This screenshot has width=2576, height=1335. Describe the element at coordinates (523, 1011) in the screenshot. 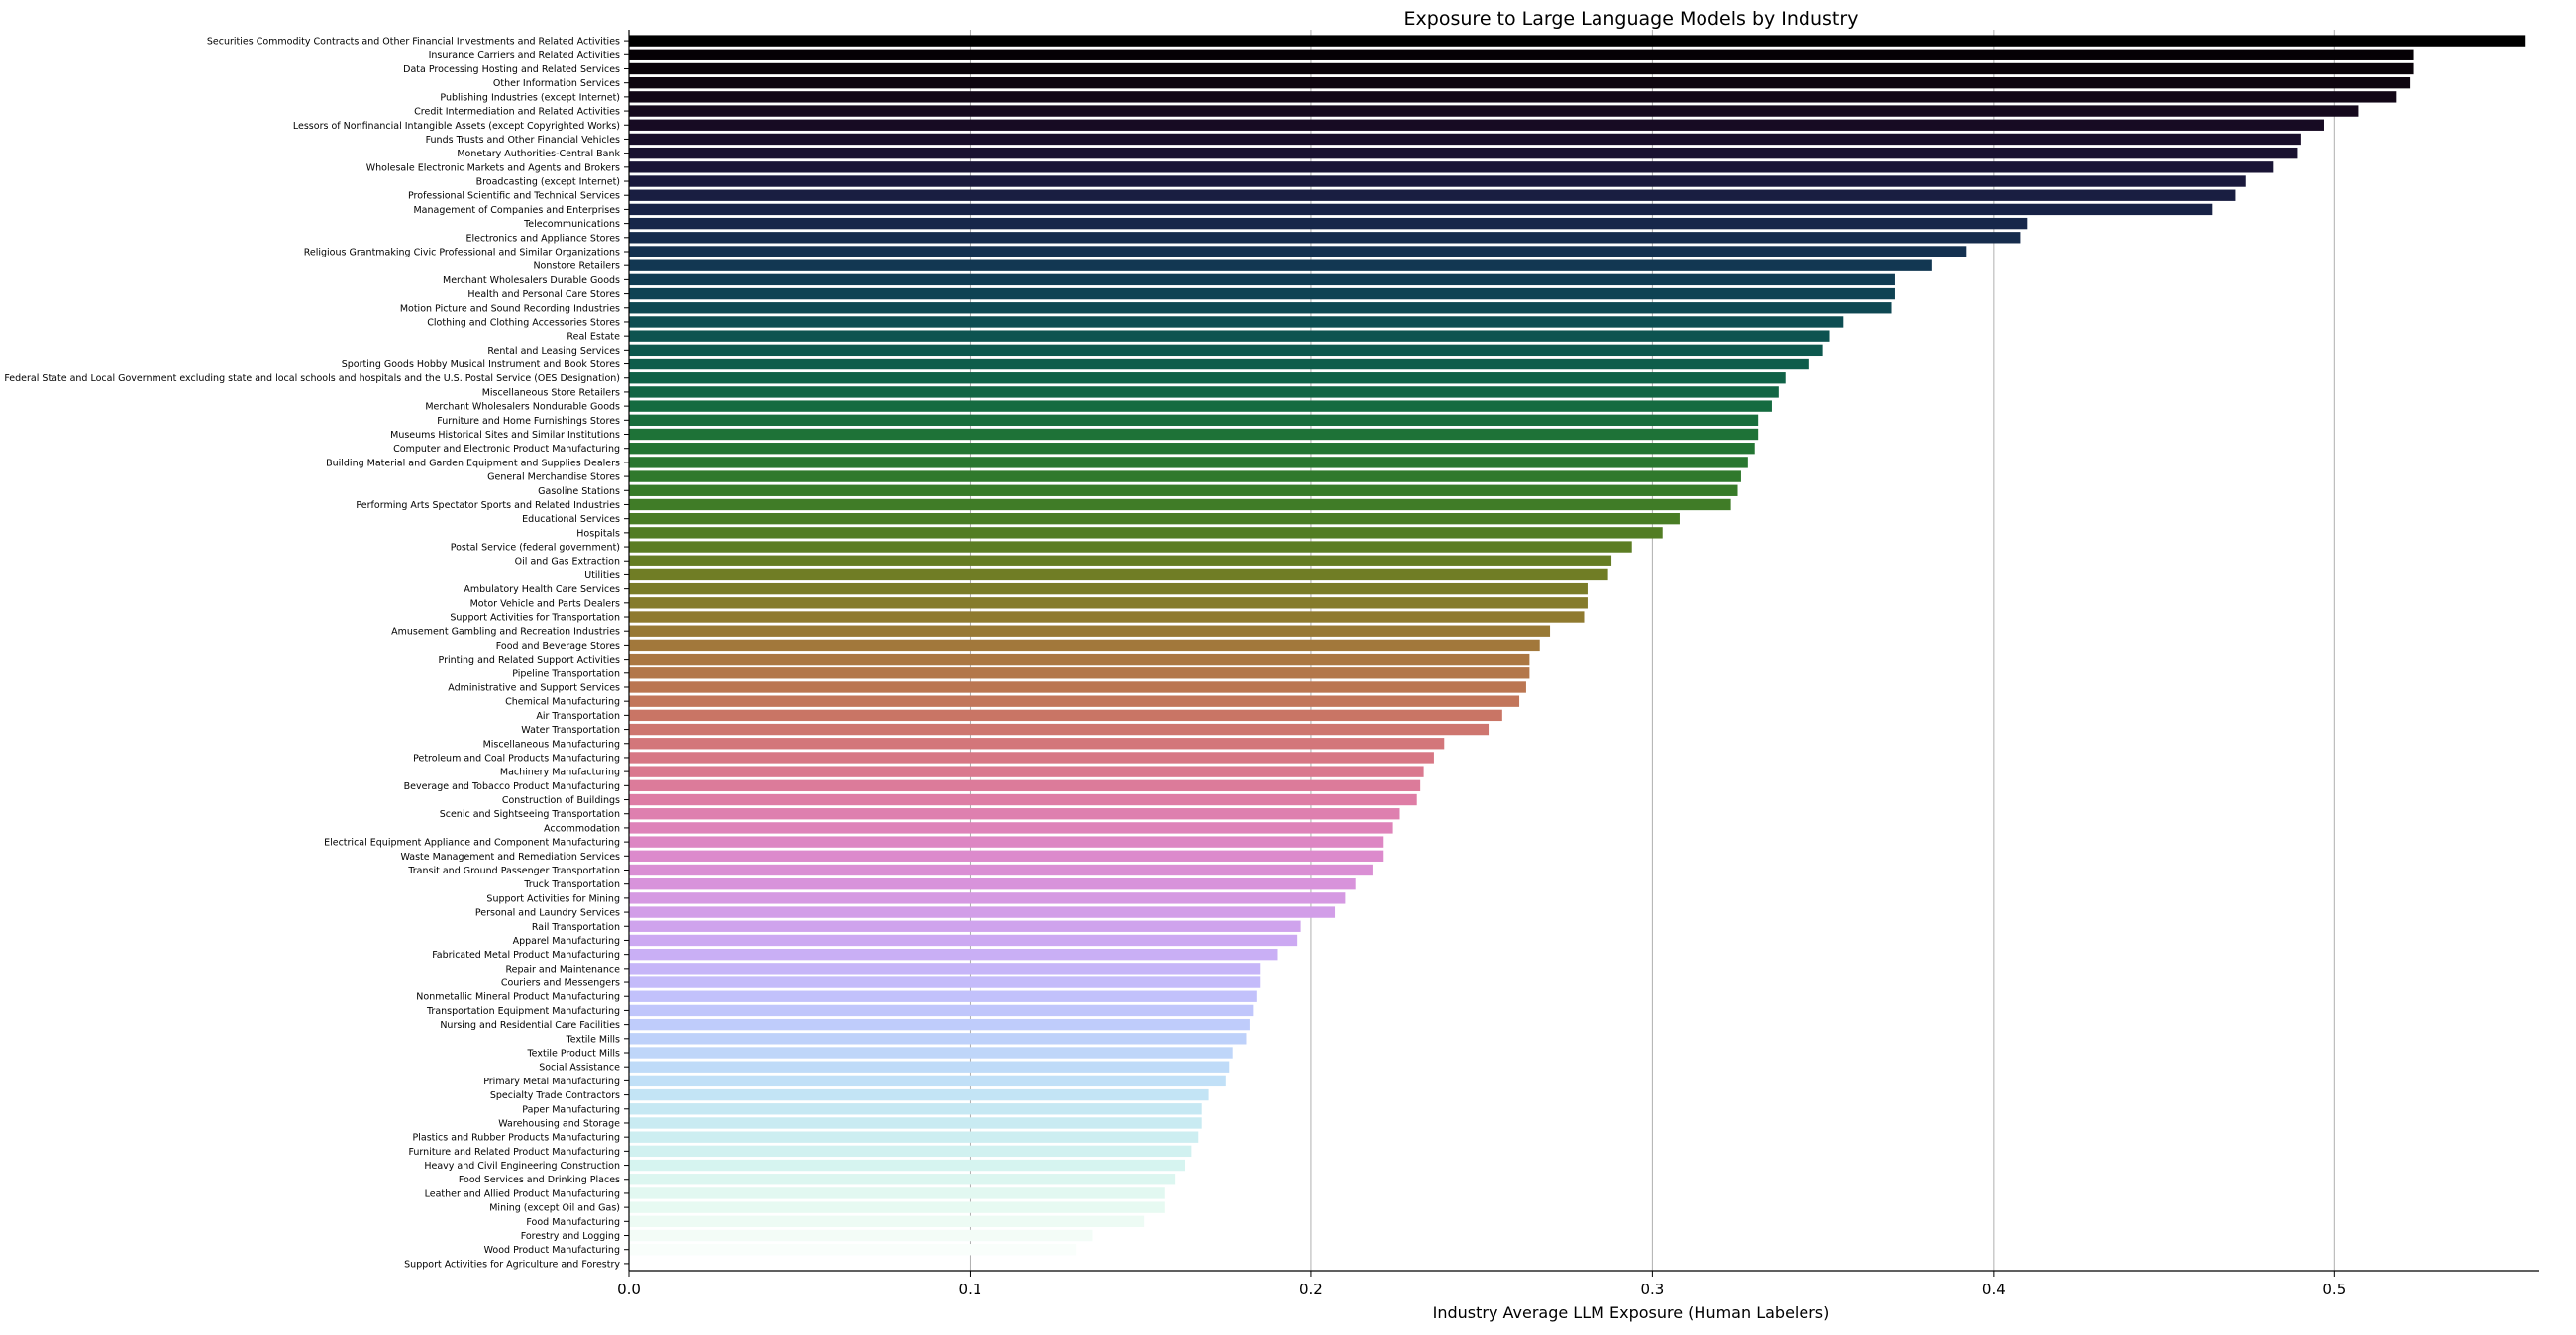

I see `y-tick-label: Transportation Equipment Manufacturing` at that location.